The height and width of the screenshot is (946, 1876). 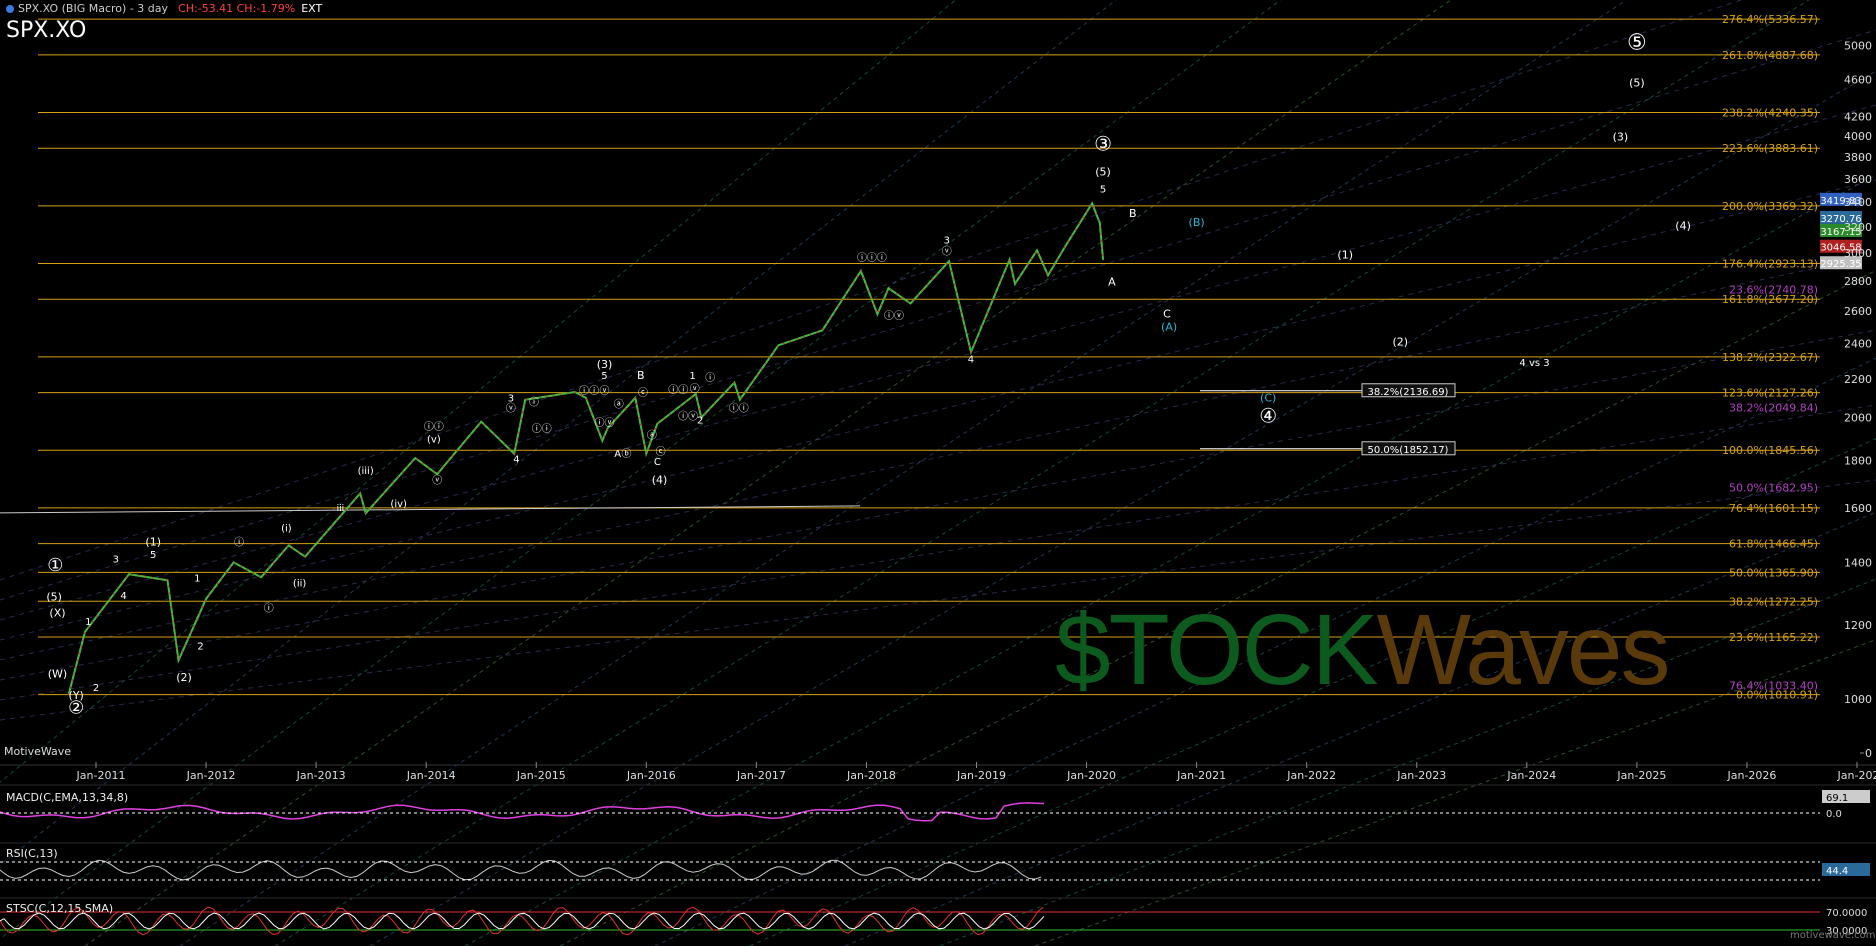 What do you see at coordinates (1201, 775) in the screenshot?
I see `x-tick-label: Jan-2021` at bounding box center [1201, 775].